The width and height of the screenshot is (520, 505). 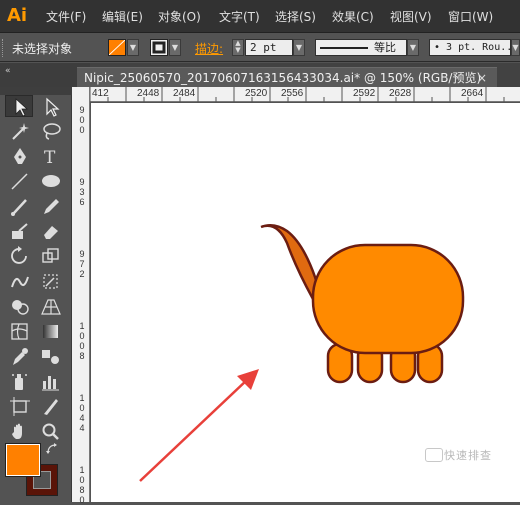 What do you see at coordinates (20, 406) in the screenshot?
I see `artboard-tool-icon` at bounding box center [20, 406].